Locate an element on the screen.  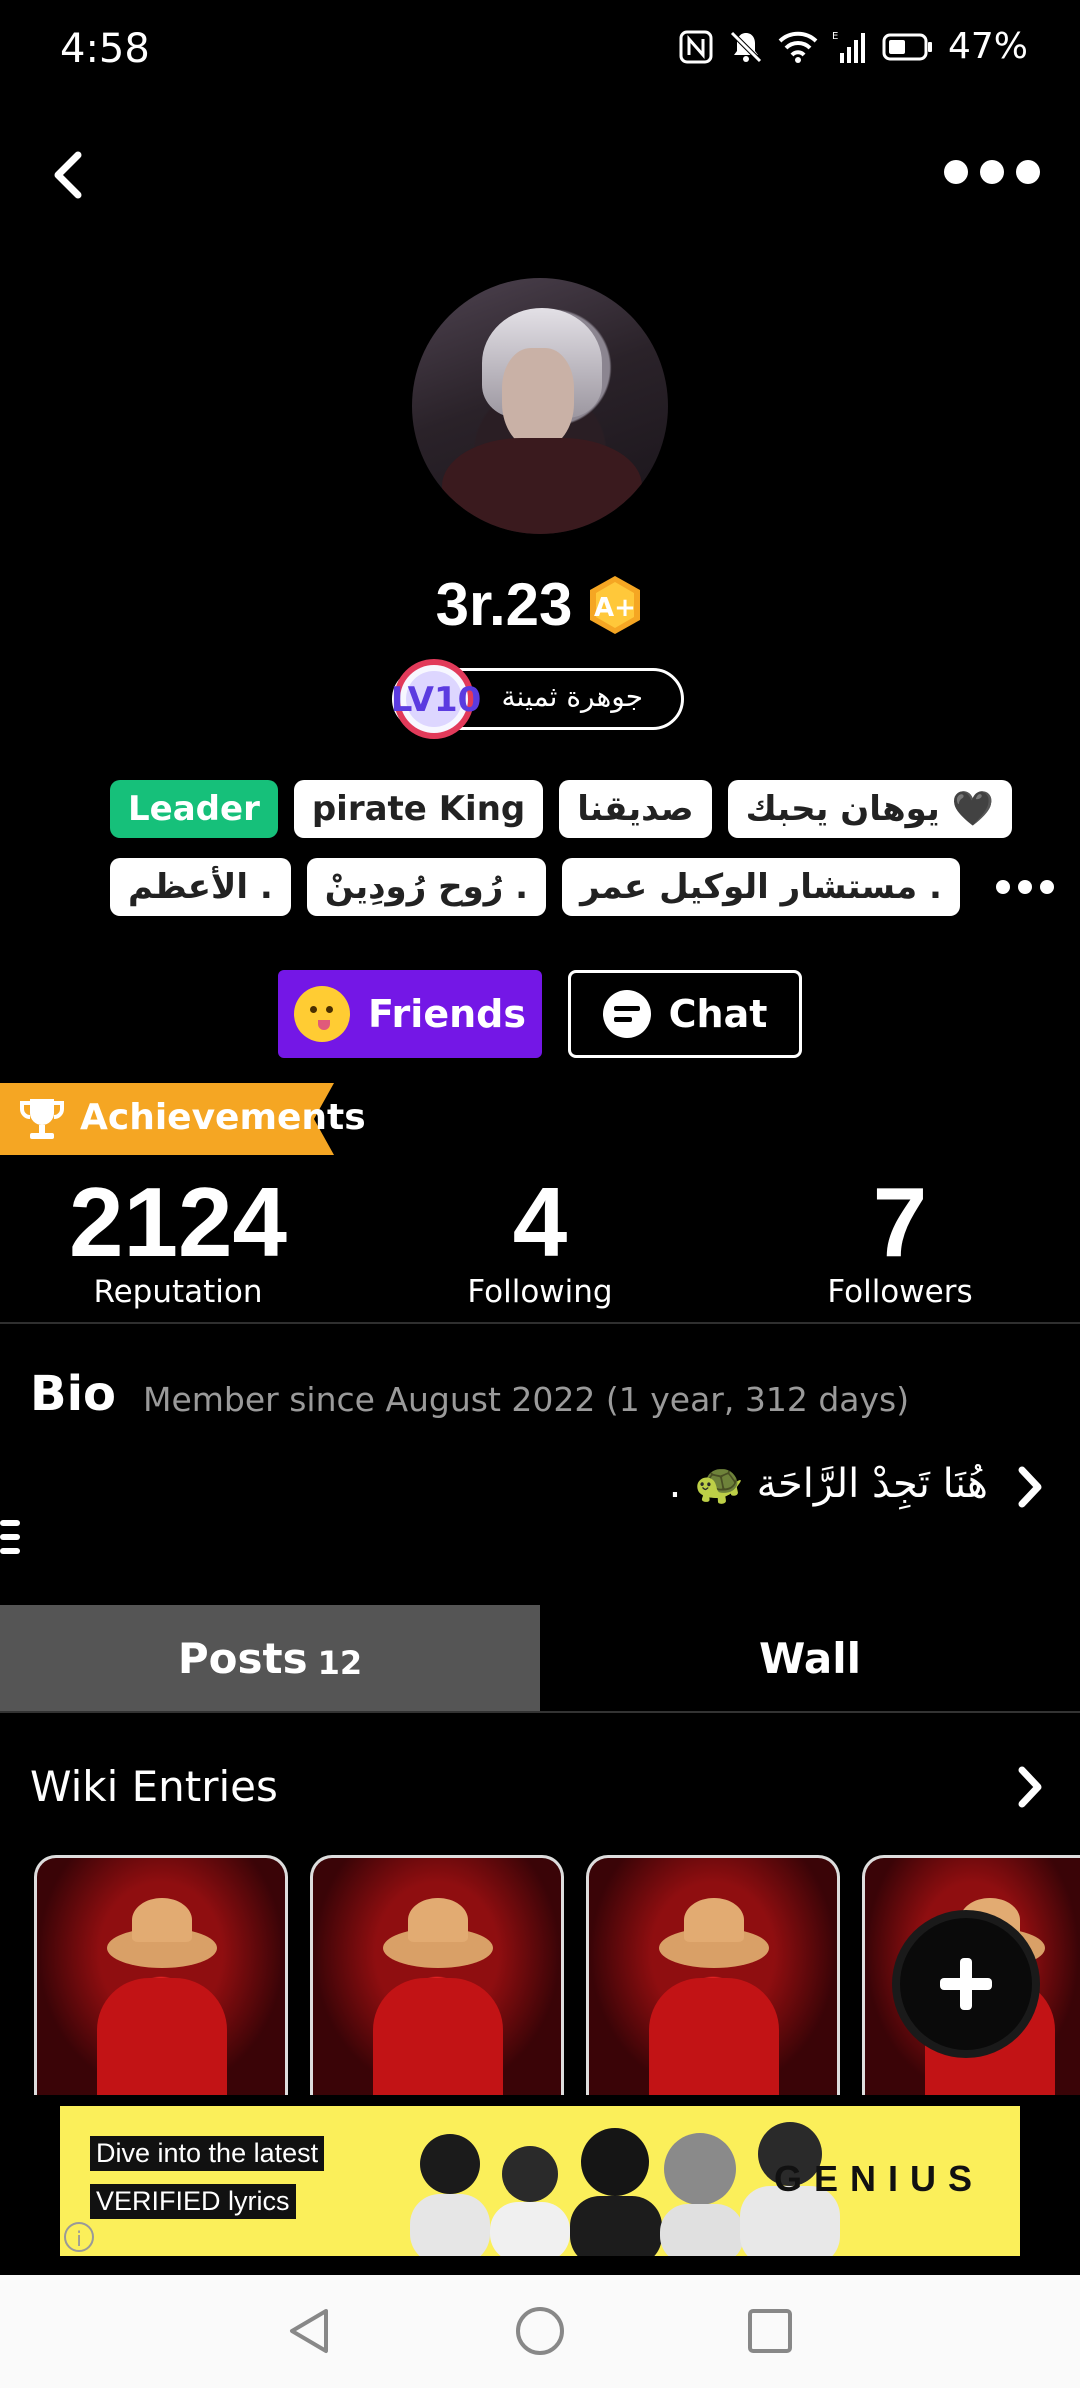
stat-following: 4 Following is located at coordinates (540, 1240).